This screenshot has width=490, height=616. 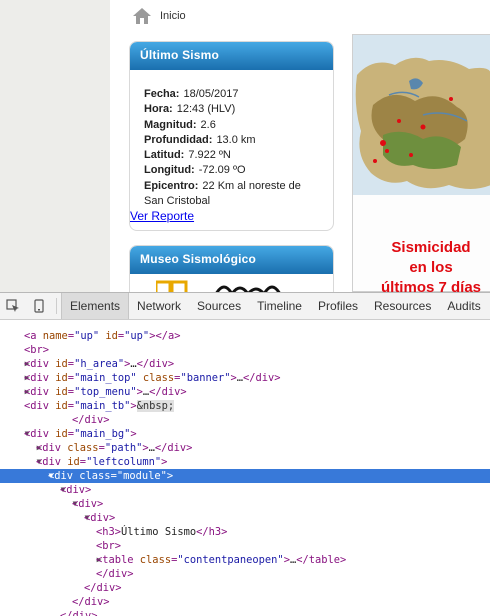 I want to click on dom-token: "h_area", so click(x=99, y=364).